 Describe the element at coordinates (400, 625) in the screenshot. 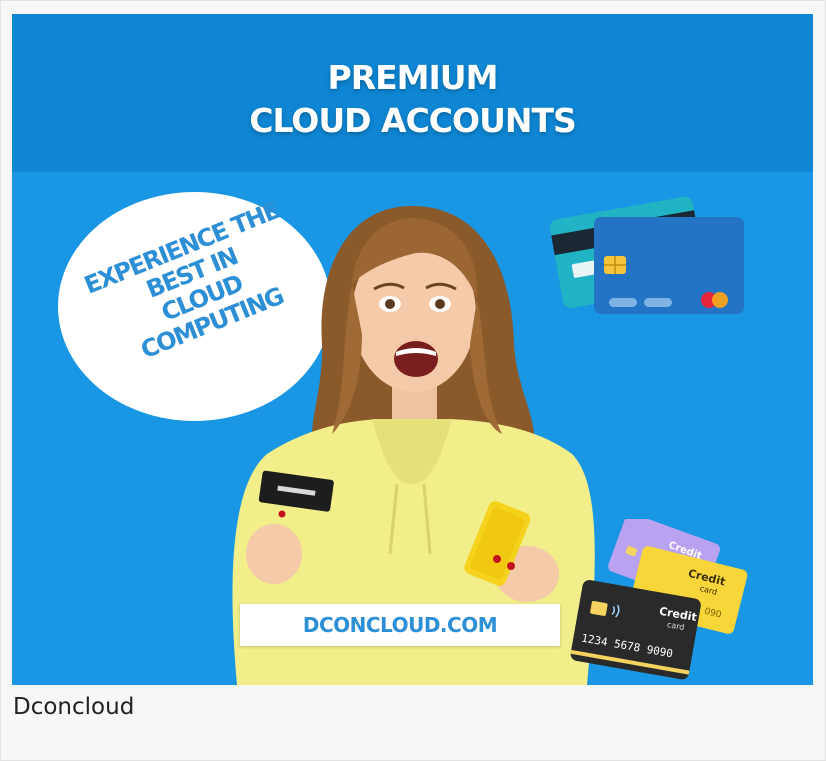

I see `website-url: DCONCLOUD.COM` at that location.